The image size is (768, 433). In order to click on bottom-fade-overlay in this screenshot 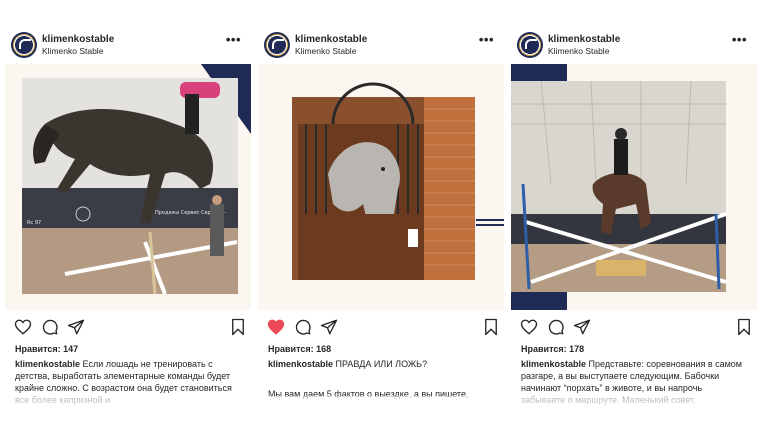, I will do `click(384, 414)`.